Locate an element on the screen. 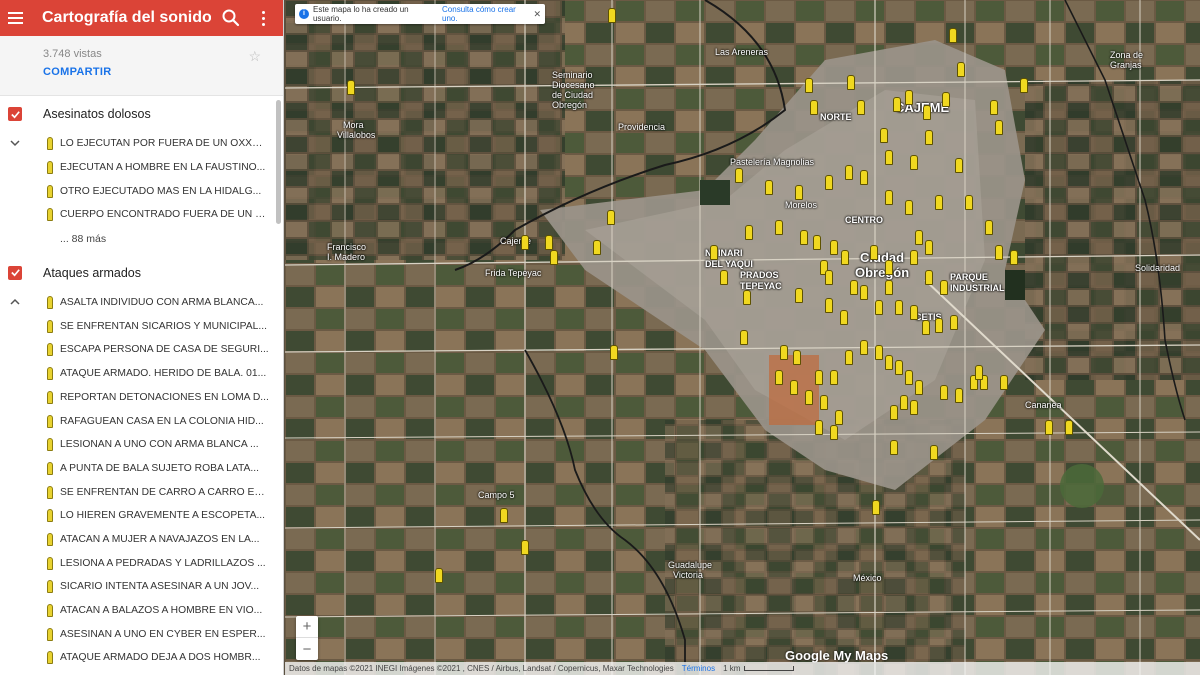  close-icon: ✕ is located at coordinates (537, 14).